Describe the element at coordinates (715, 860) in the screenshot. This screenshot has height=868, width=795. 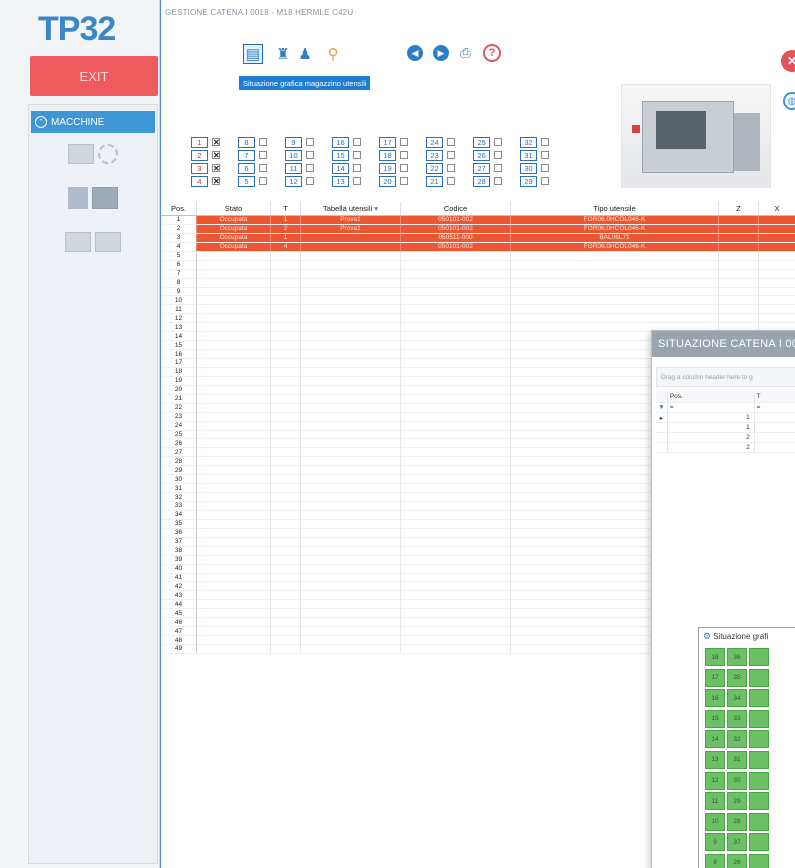
I see `magazine-slot-cell: 8` at that location.